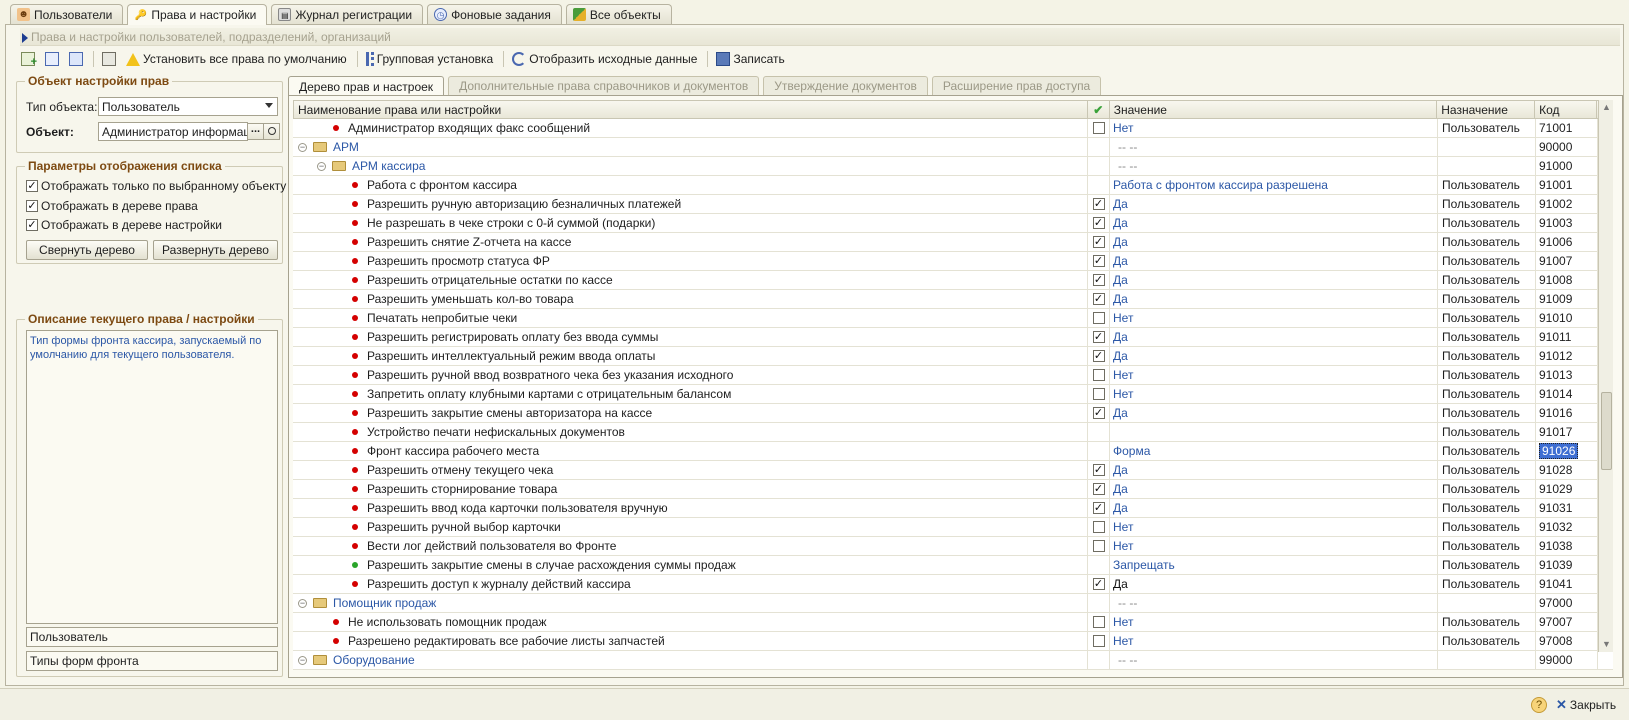  What do you see at coordinates (1486, 109) in the screenshot?
I see `header-dest: Назначение` at bounding box center [1486, 109].